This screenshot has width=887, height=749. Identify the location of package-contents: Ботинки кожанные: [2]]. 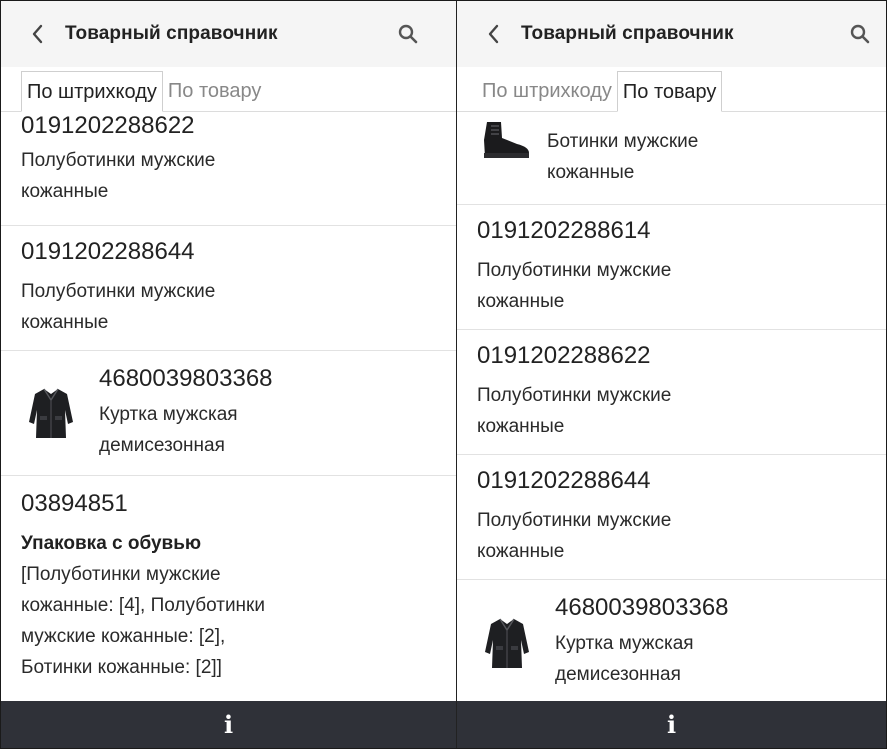
(121, 667).